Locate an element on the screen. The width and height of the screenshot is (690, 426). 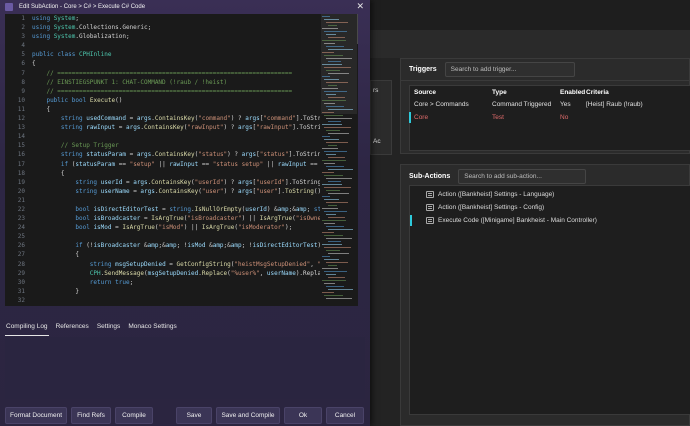
line-number: 23 is located at coordinates (21, 219).